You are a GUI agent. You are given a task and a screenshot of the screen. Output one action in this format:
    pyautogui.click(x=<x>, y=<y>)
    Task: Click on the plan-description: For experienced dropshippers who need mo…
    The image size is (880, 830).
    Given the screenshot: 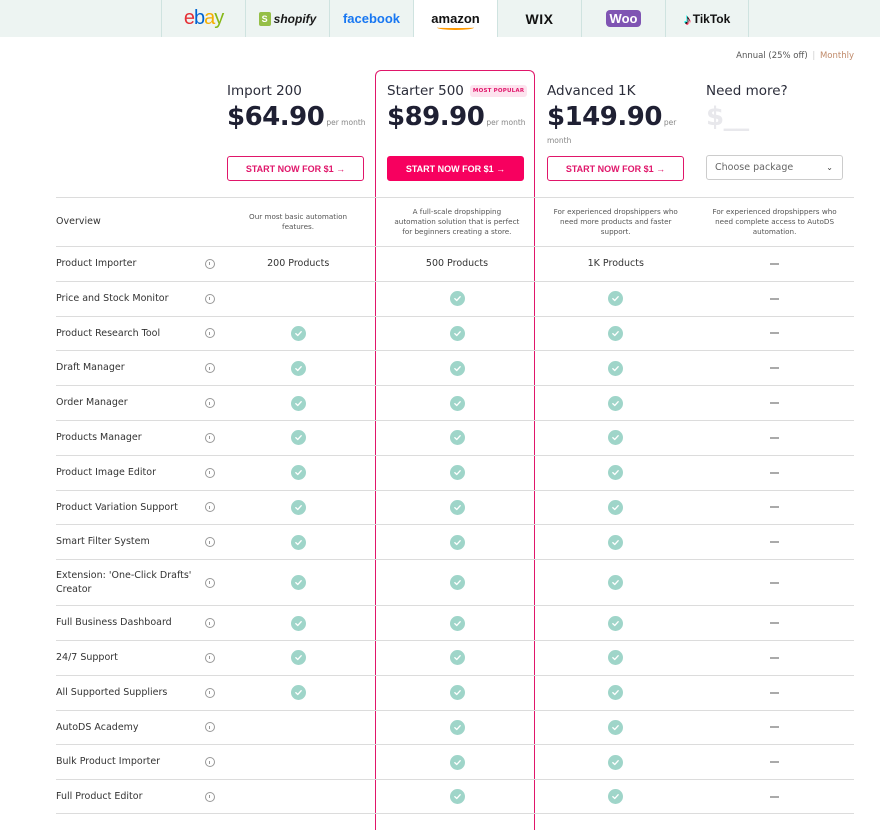 What is the action you would take?
    pyautogui.click(x=615, y=221)
    